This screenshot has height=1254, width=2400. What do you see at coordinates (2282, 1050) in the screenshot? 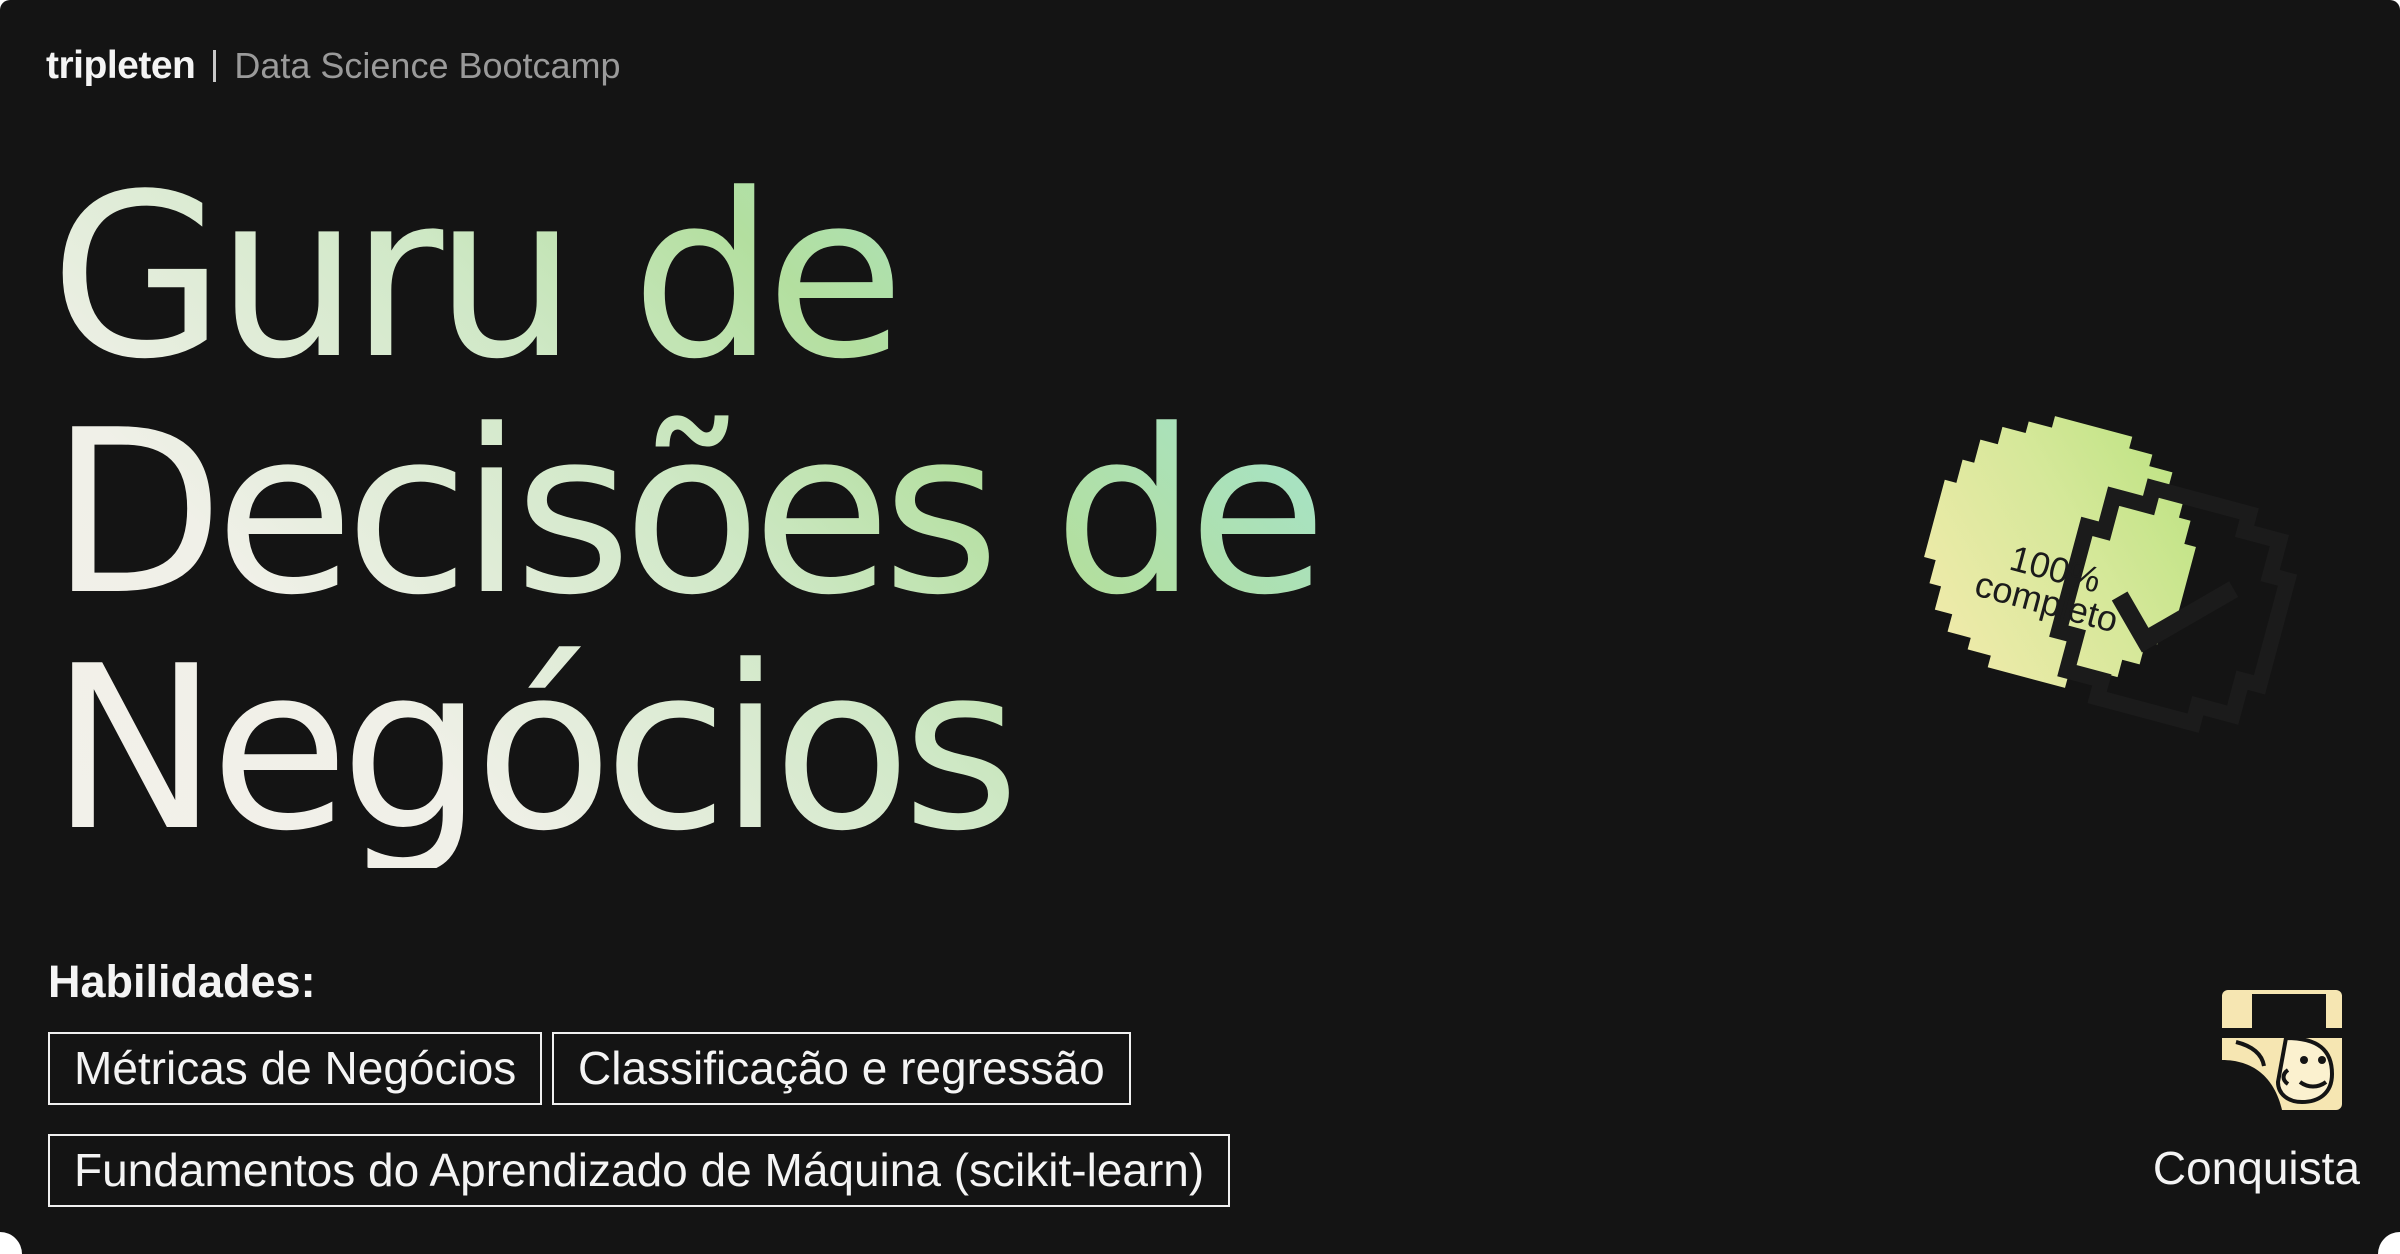
I see `detective-character-icon` at bounding box center [2282, 1050].